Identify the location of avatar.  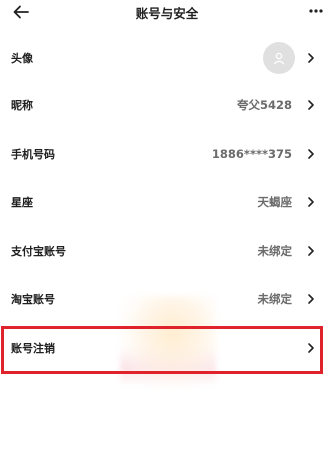
(279, 58).